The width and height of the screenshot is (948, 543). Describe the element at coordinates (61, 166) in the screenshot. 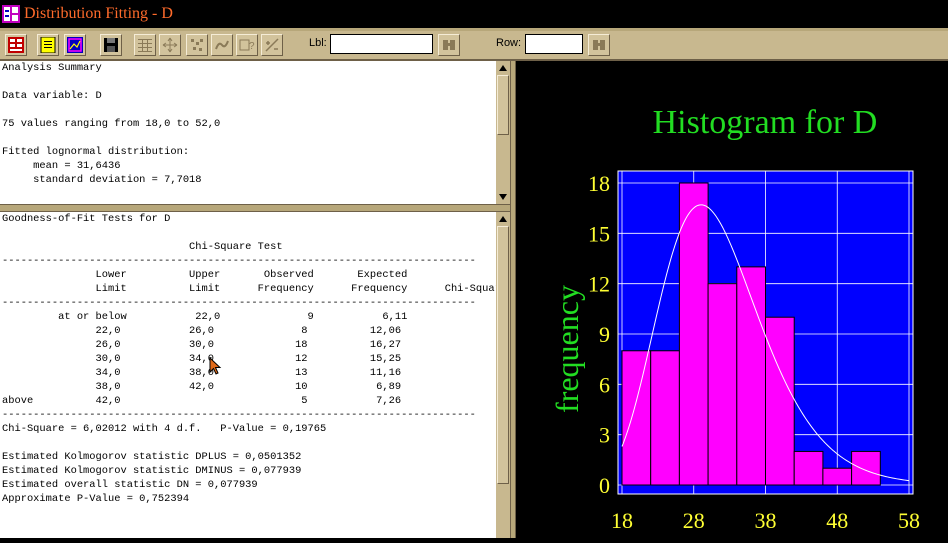

I see `summary-line: mean = 31,6436` at that location.